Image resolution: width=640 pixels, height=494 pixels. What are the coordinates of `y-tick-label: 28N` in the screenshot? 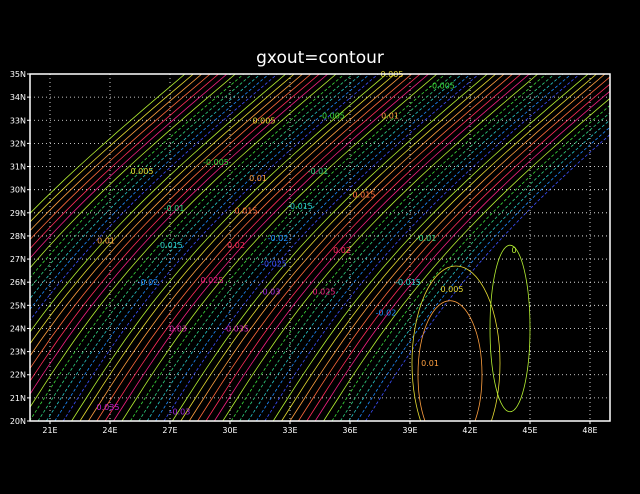 It's located at (18, 236).